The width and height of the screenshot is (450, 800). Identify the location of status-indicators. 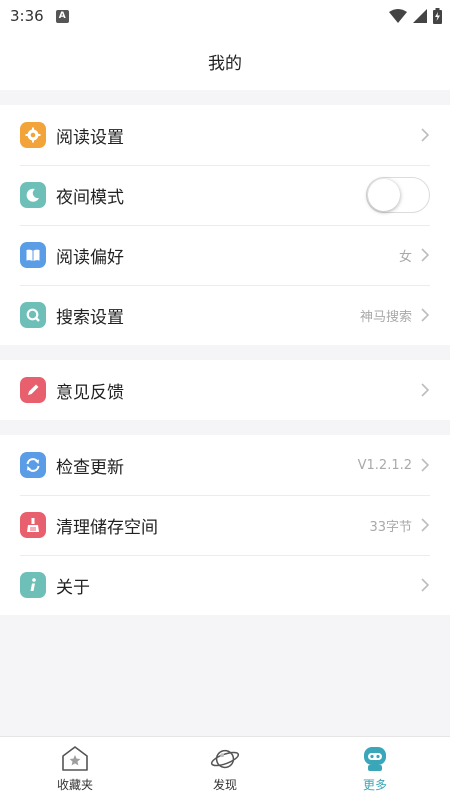
(415, 16).